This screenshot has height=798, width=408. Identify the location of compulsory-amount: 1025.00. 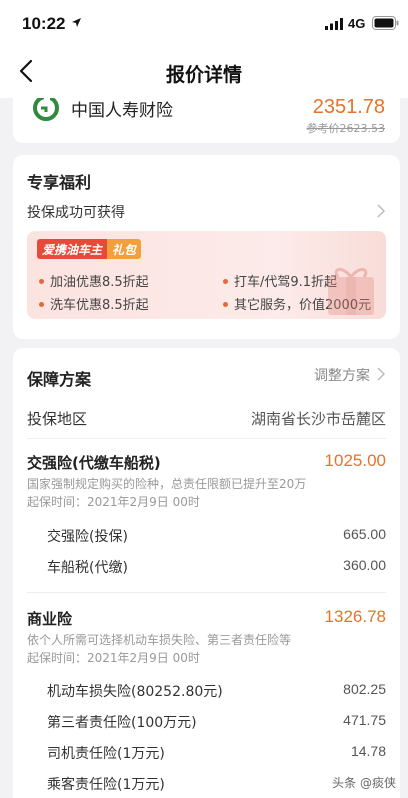
(355, 460).